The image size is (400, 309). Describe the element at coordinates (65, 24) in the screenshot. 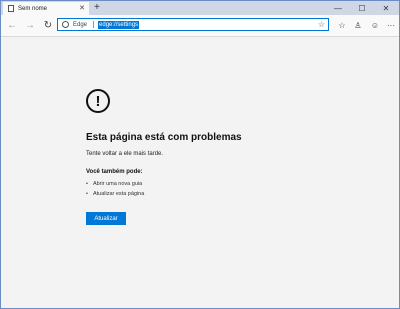

I see `edge-icon` at that location.